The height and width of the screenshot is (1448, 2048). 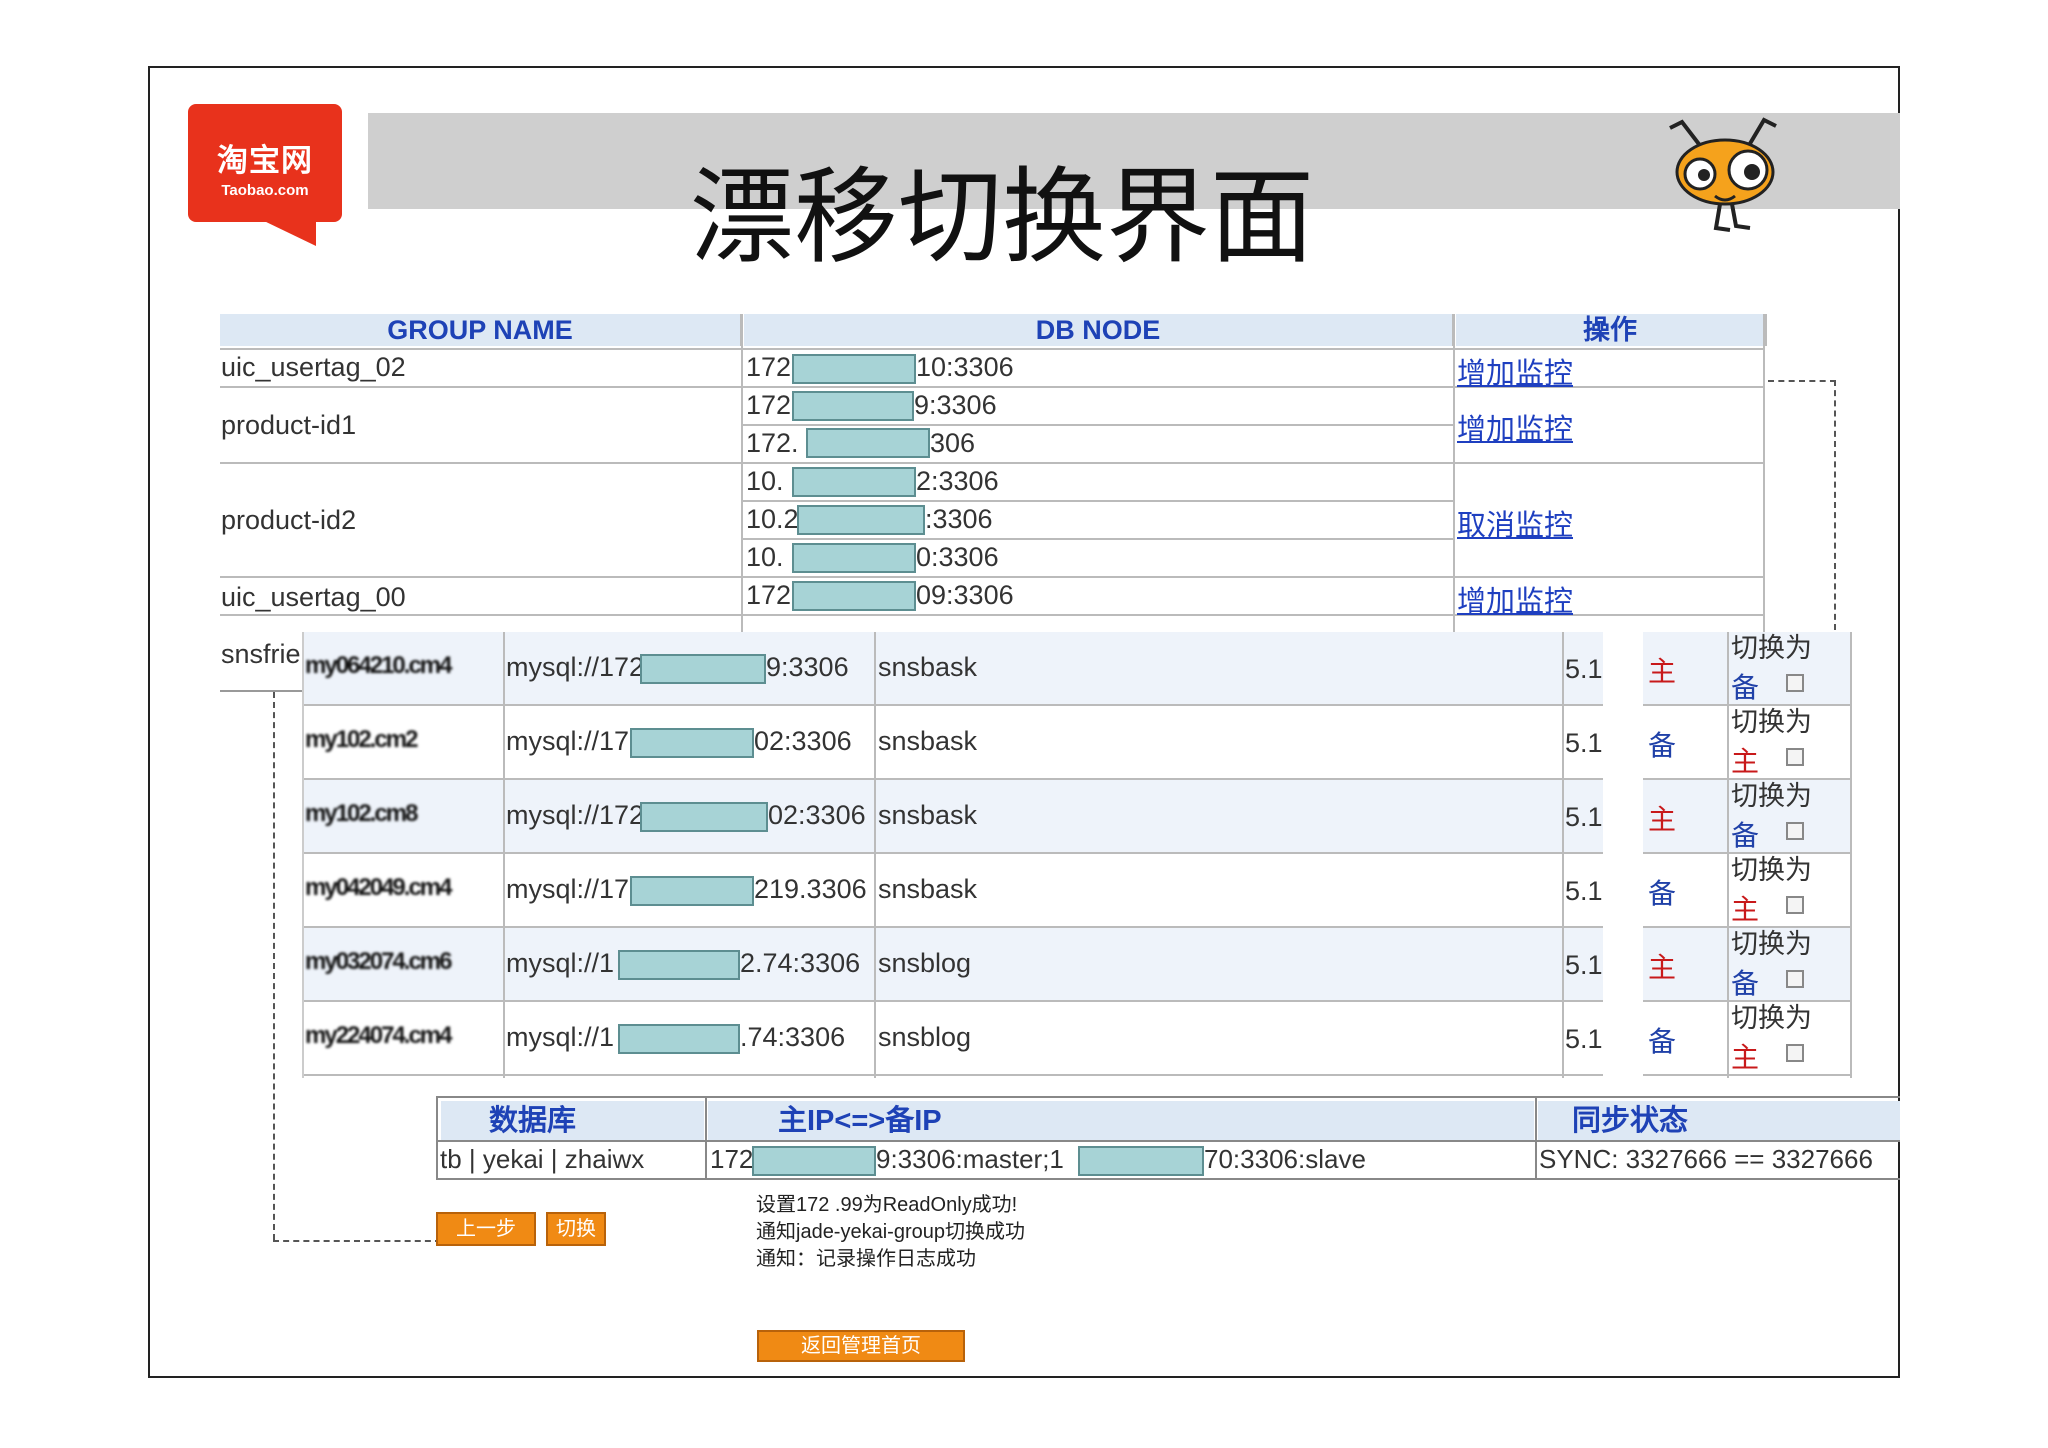 What do you see at coordinates (1611, 330) in the screenshot?
I see `col-header-action: 操作` at bounding box center [1611, 330].